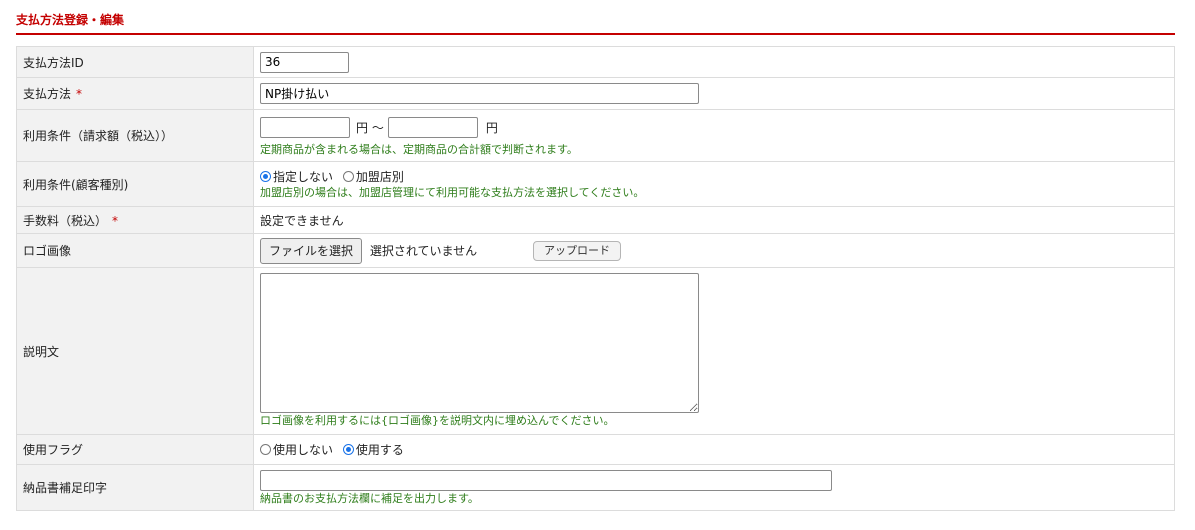 This screenshot has width=1195, height=530. Describe the element at coordinates (348, 176) in the screenshot. I see `radio-customer-by-store` at that location.